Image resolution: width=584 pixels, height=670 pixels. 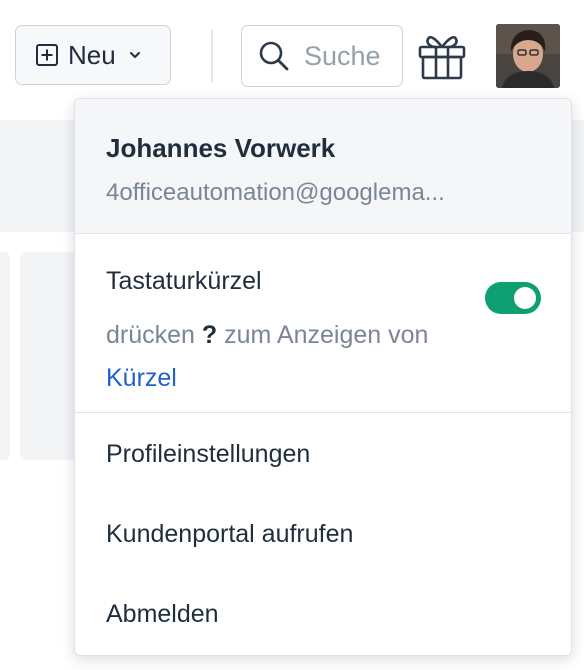 I want to click on search-icon, so click(x=274, y=56).